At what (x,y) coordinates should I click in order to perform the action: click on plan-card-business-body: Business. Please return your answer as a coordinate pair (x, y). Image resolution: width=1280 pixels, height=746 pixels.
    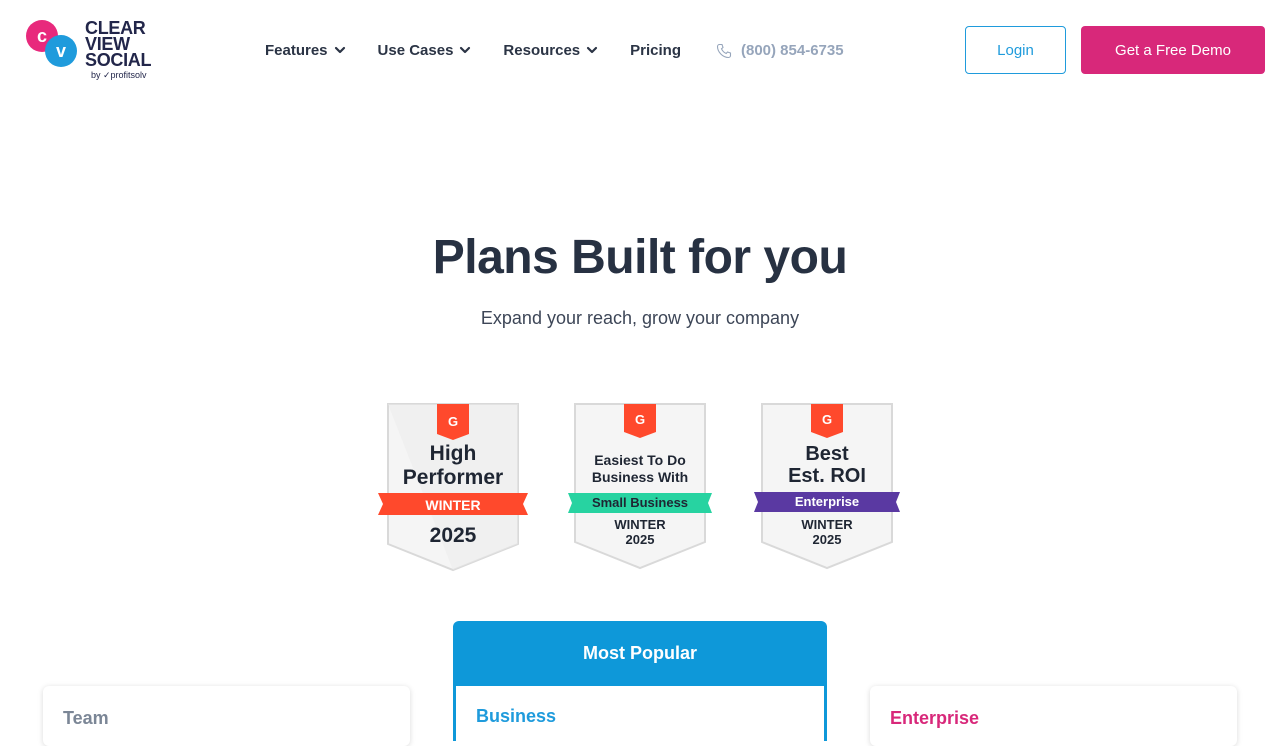
    Looking at the image, I should click on (640, 716).